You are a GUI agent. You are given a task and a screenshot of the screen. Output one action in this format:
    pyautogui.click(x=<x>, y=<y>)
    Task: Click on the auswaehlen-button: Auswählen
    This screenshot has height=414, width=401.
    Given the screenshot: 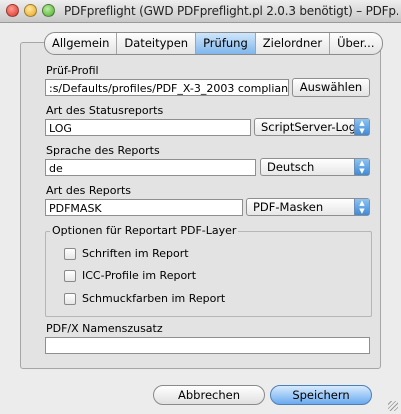 What is the action you would take?
    pyautogui.click(x=331, y=87)
    